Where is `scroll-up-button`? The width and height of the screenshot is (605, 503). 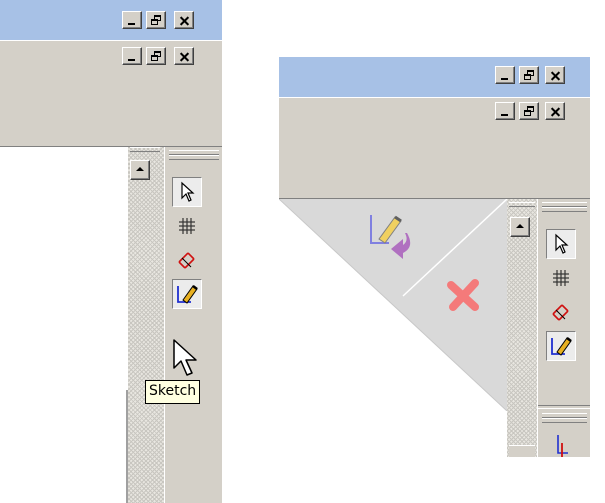 scroll-up-button is located at coordinates (140, 170).